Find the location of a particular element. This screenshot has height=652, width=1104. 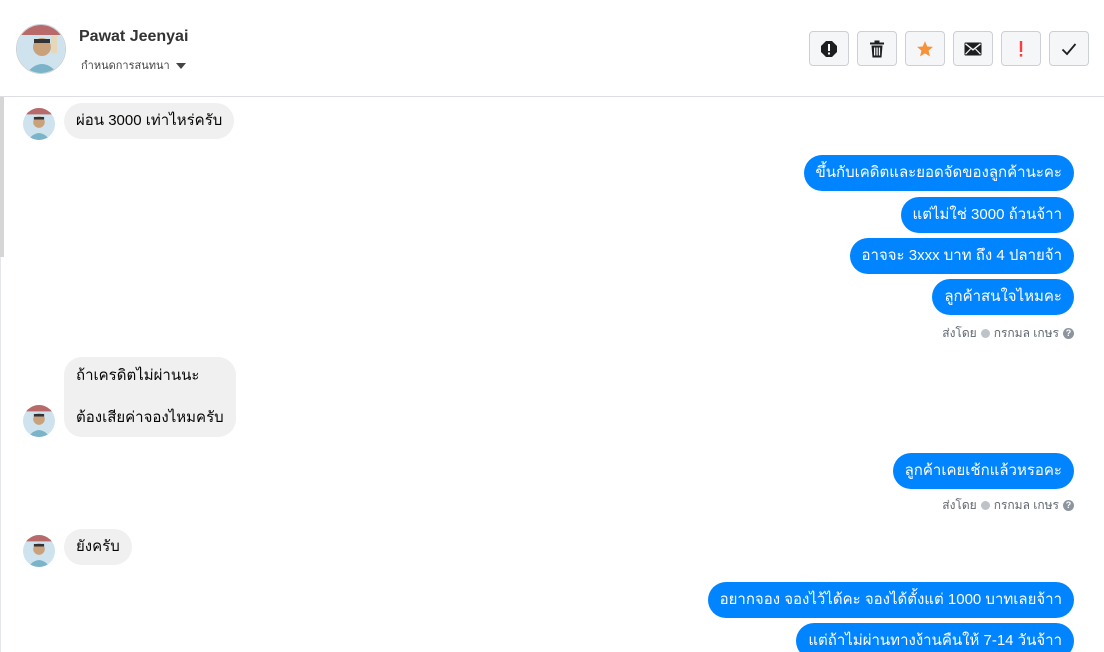

conversation-settings-label: กำหนดการสนทนา is located at coordinates (125, 66).